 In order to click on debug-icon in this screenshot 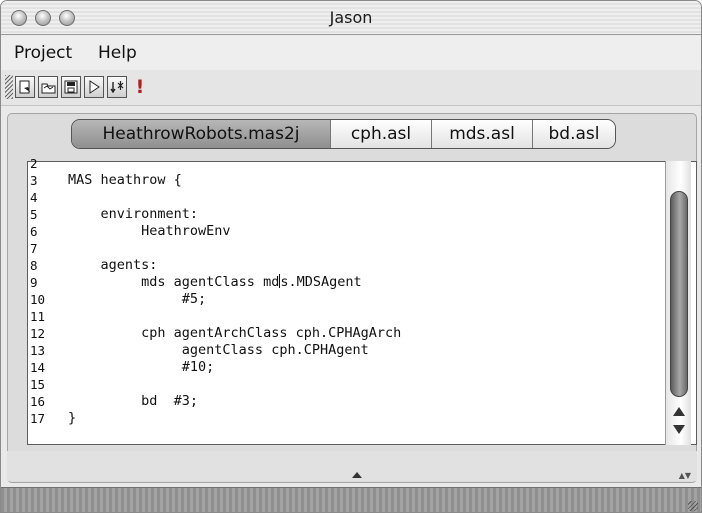, I will do `click(116, 86)`.